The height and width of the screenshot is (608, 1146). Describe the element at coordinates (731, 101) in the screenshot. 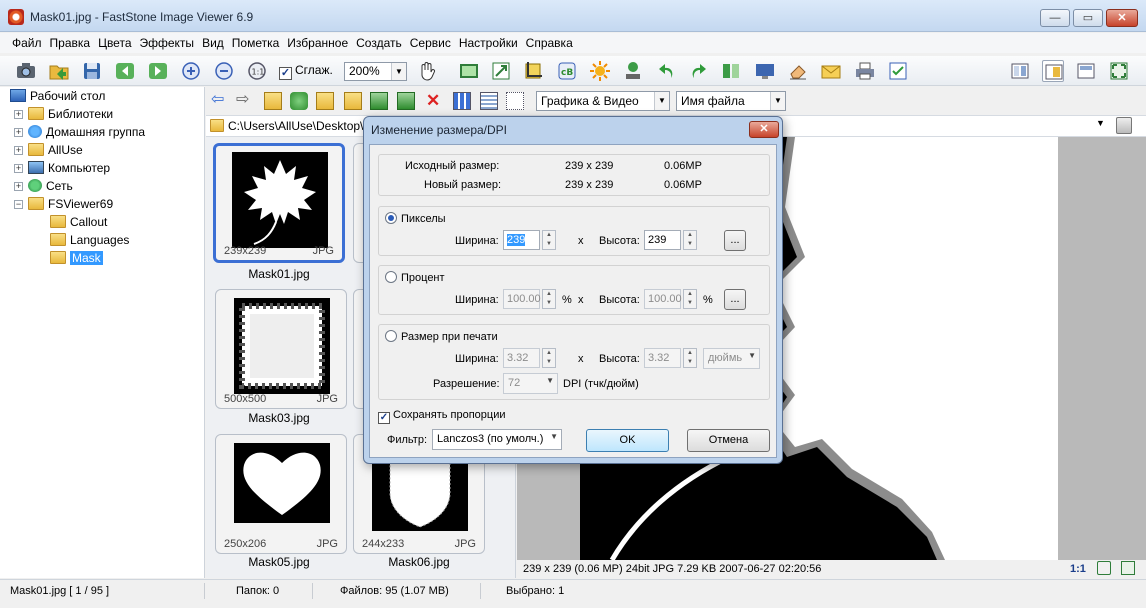

I see `sort-select: Имя файла ▼` at that location.